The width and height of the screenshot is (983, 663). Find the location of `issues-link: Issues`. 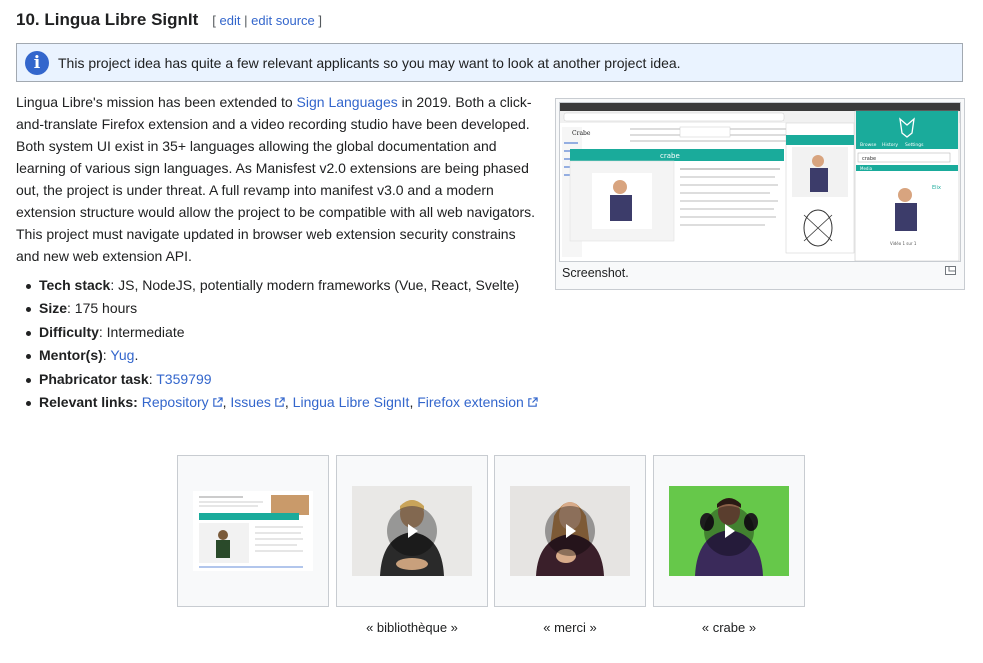

issues-link: Issues is located at coordinates (257, 401).